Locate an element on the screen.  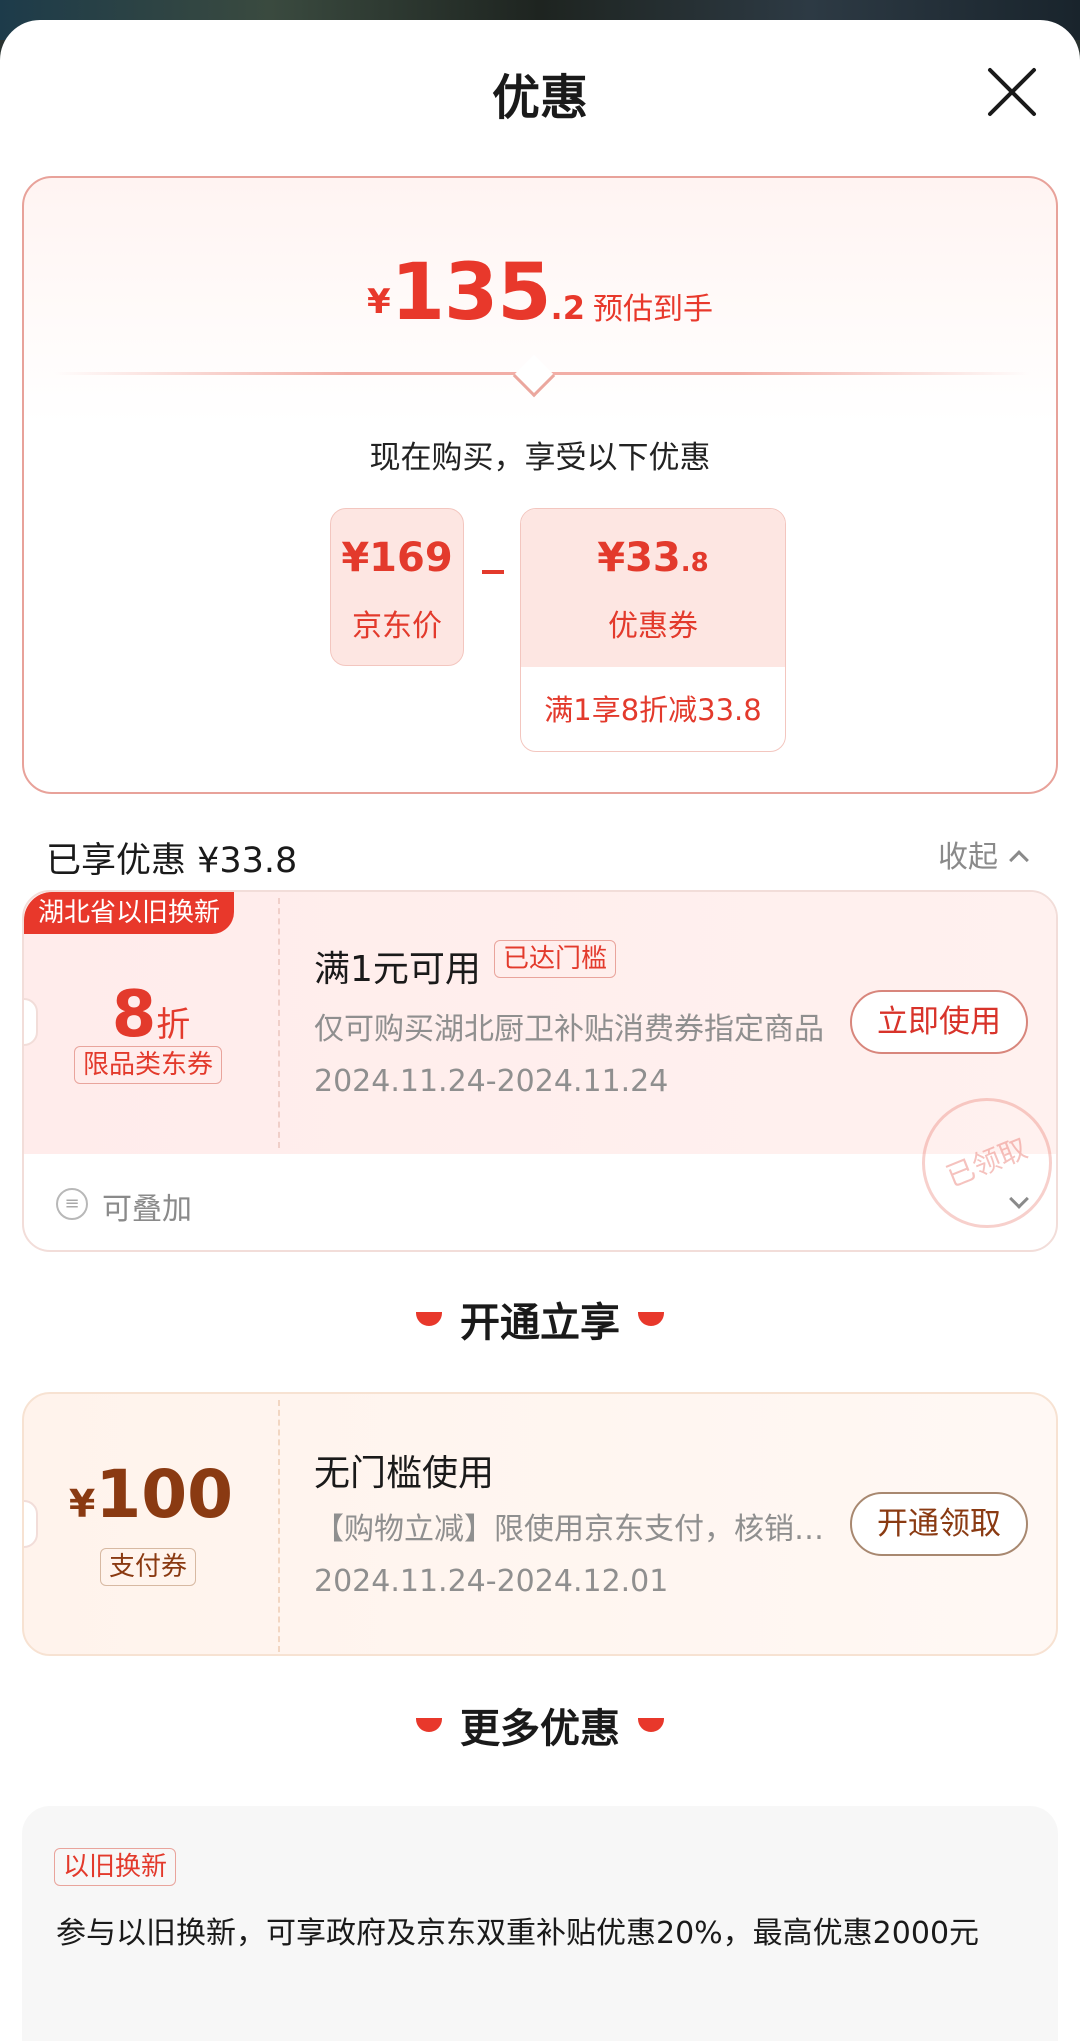
section-open-title: 开通立享 is located at coordinates (540, 1323).